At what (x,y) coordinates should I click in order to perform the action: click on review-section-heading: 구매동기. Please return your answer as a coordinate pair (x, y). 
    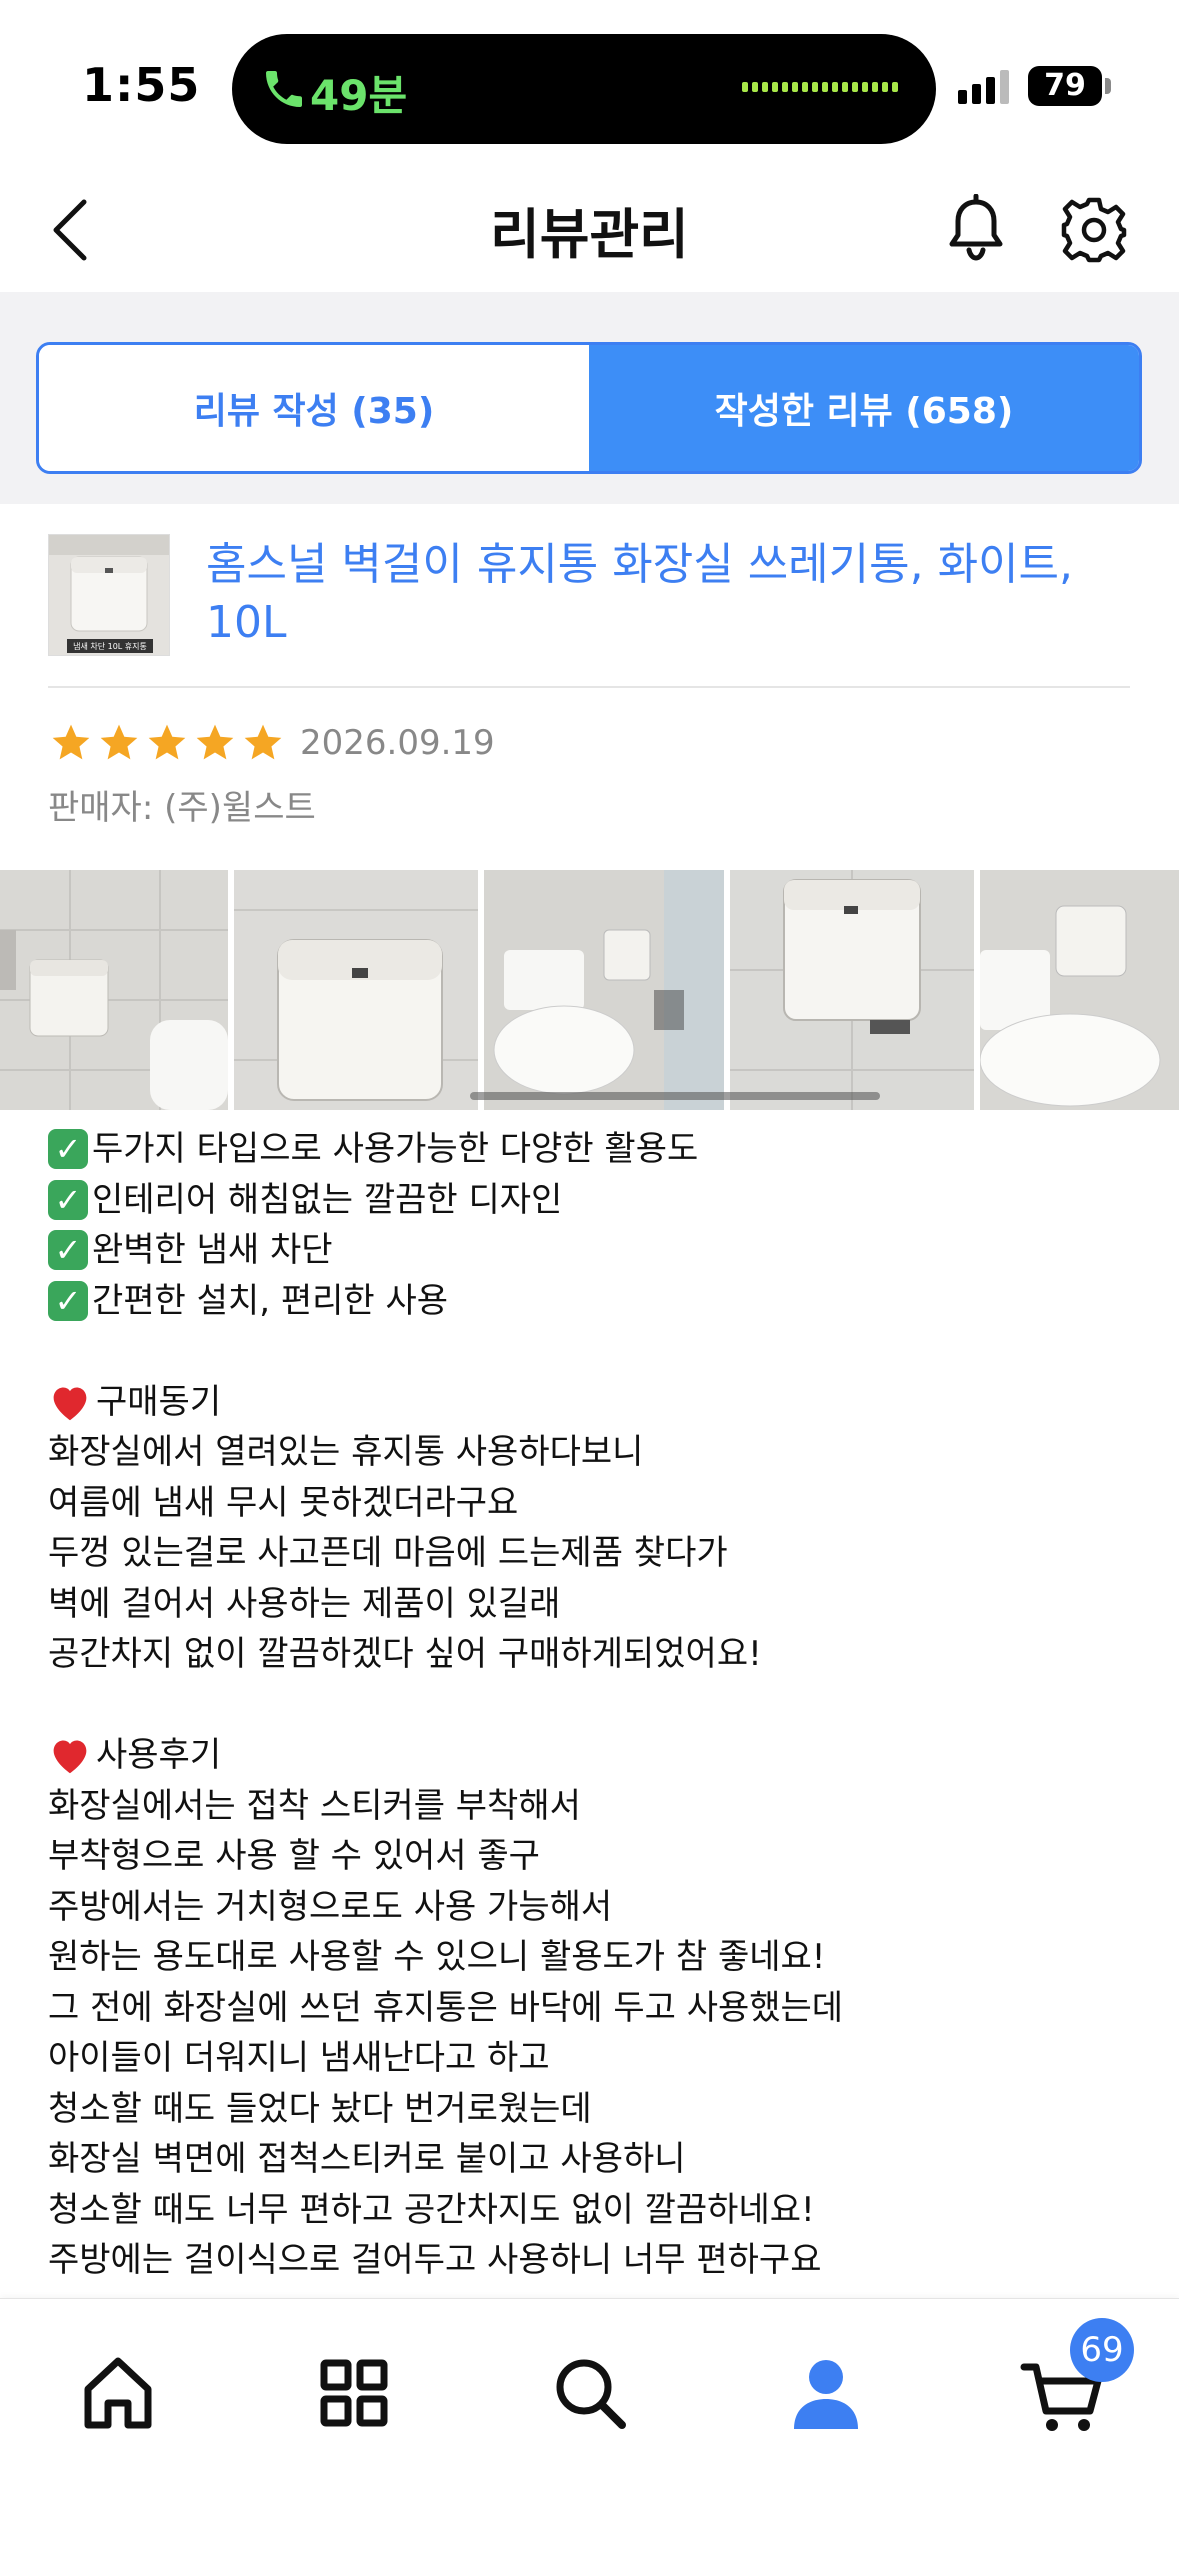
    Looking at the image, I should click on (598, 1402).